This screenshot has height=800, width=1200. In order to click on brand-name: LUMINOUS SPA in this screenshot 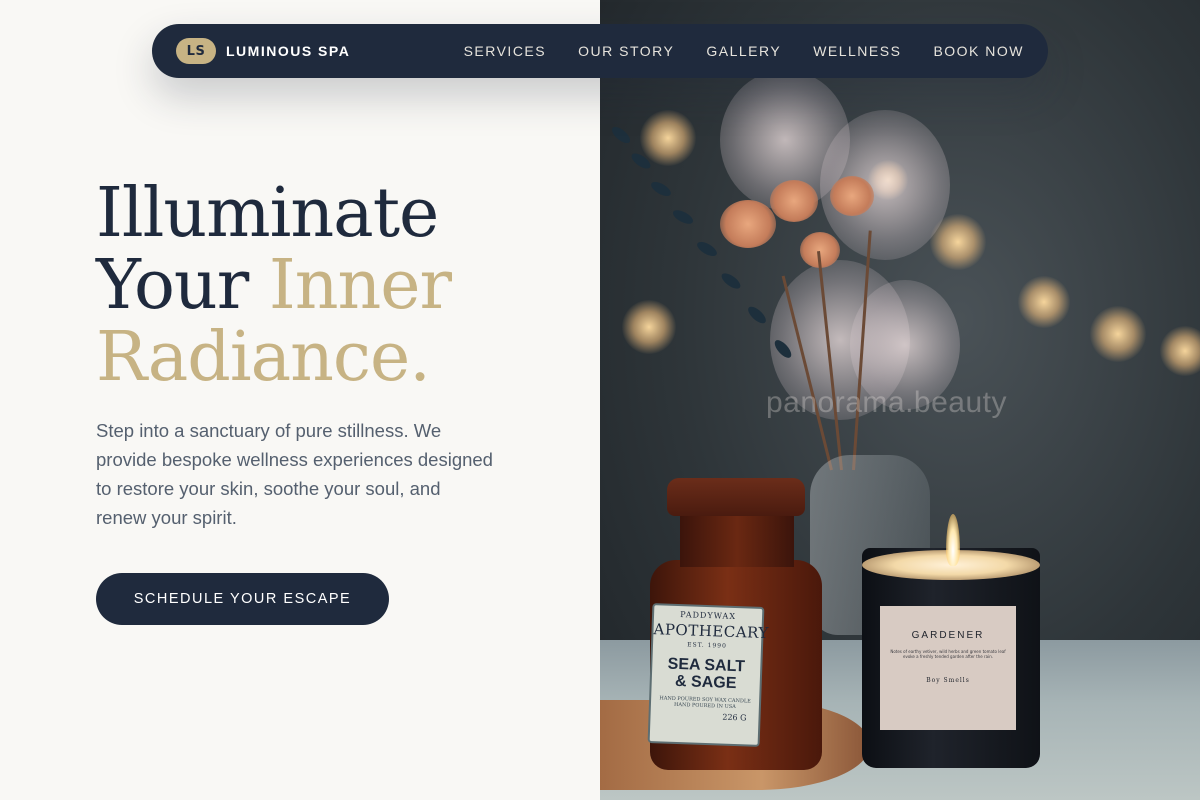, I will do `click(288, 51)`.